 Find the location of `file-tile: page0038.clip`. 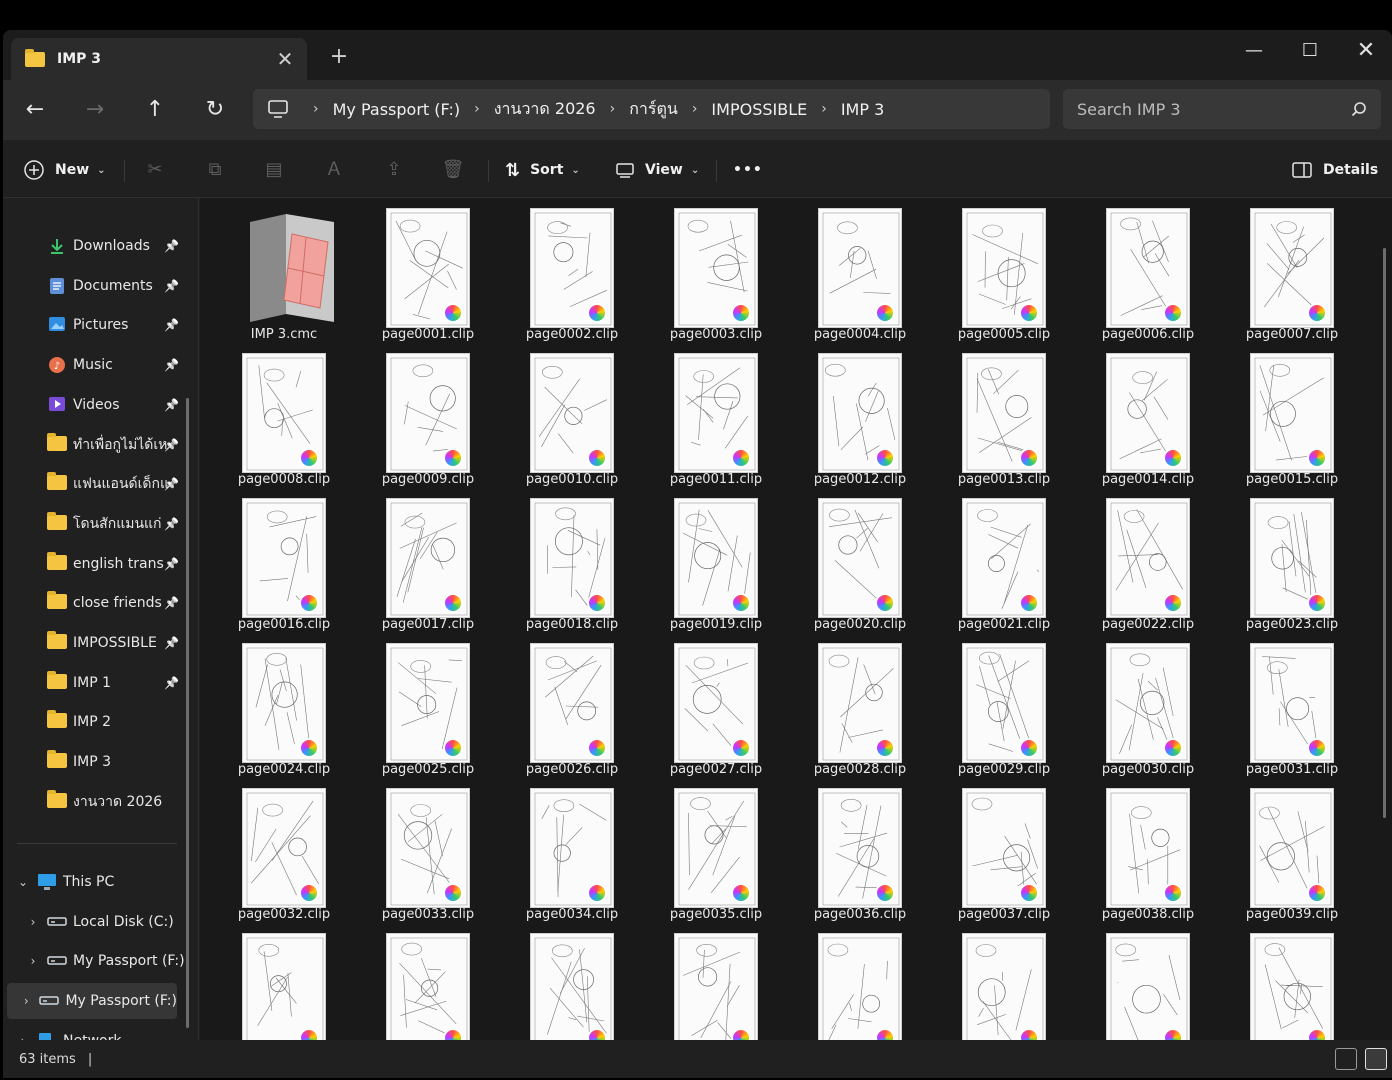

file-tile: page0038.clip is located at coordinates (1153, 858).